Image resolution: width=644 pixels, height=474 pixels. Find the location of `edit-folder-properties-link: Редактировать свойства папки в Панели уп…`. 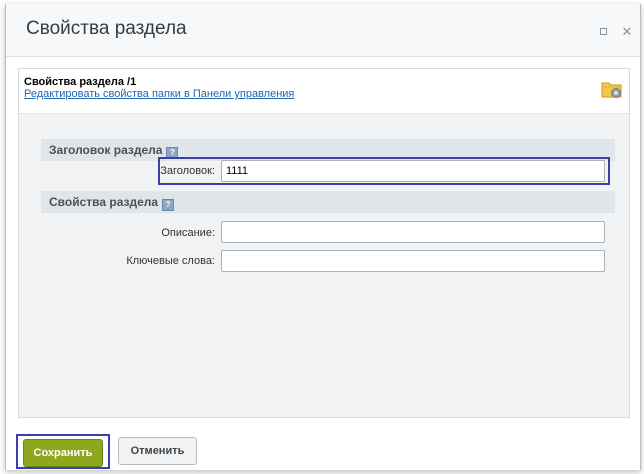

edit-folder-properties-link: Редактировать свойства папки в Панели уп… is located at coordinates (159, 94).